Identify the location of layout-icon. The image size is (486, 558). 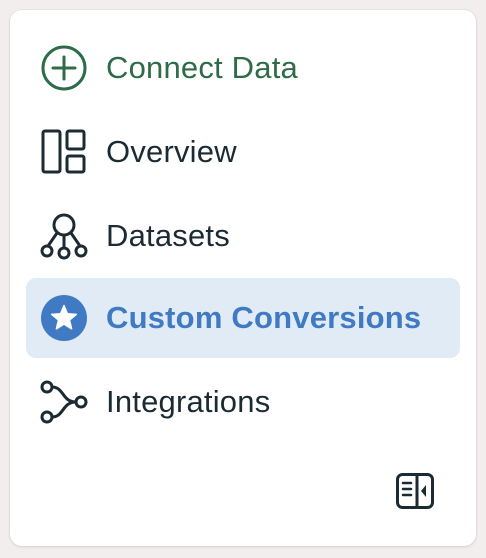
(64, 152).